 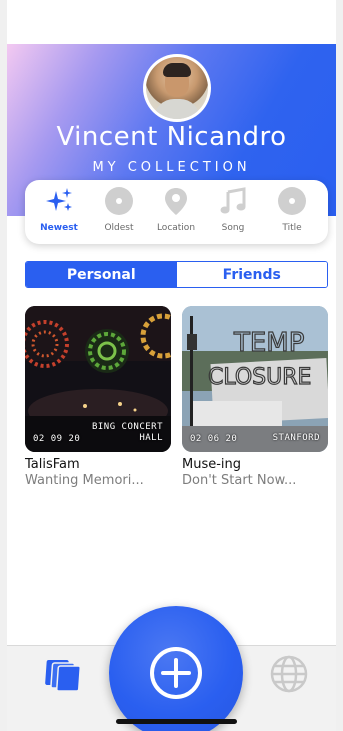 I want to click on memory-date: 02 06 20, so click(x=214, y=439).